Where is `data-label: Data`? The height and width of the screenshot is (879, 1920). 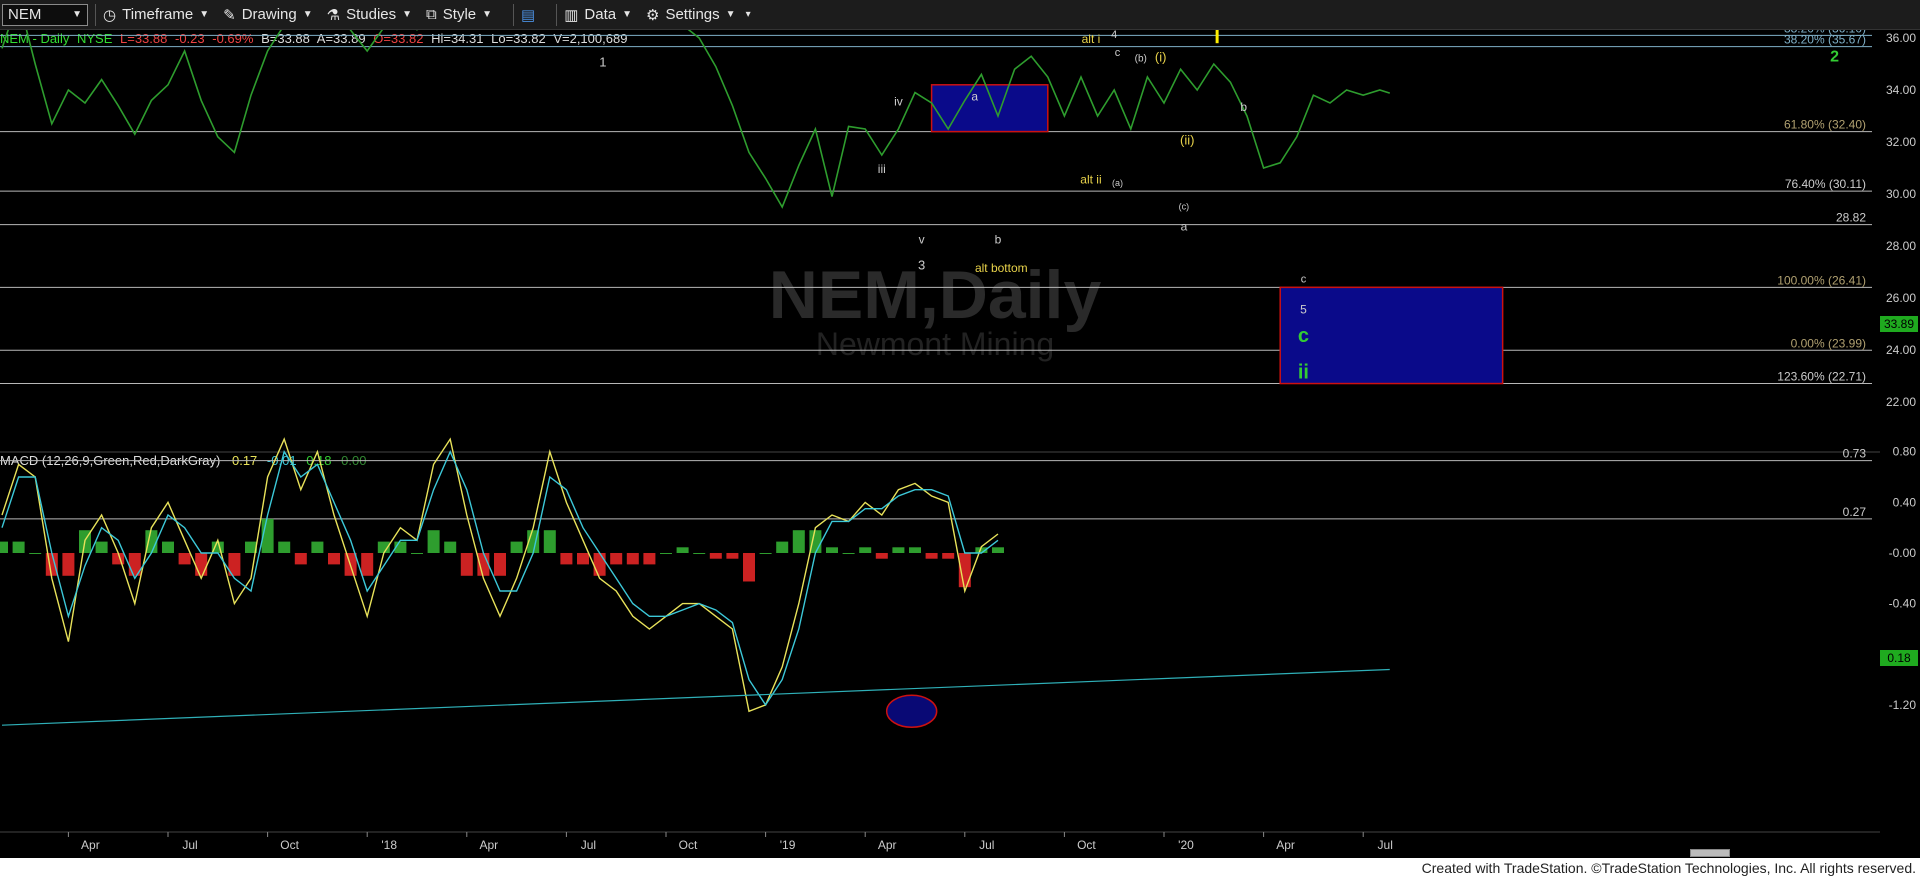
data-label: Data is located at coordinates (600, 14).